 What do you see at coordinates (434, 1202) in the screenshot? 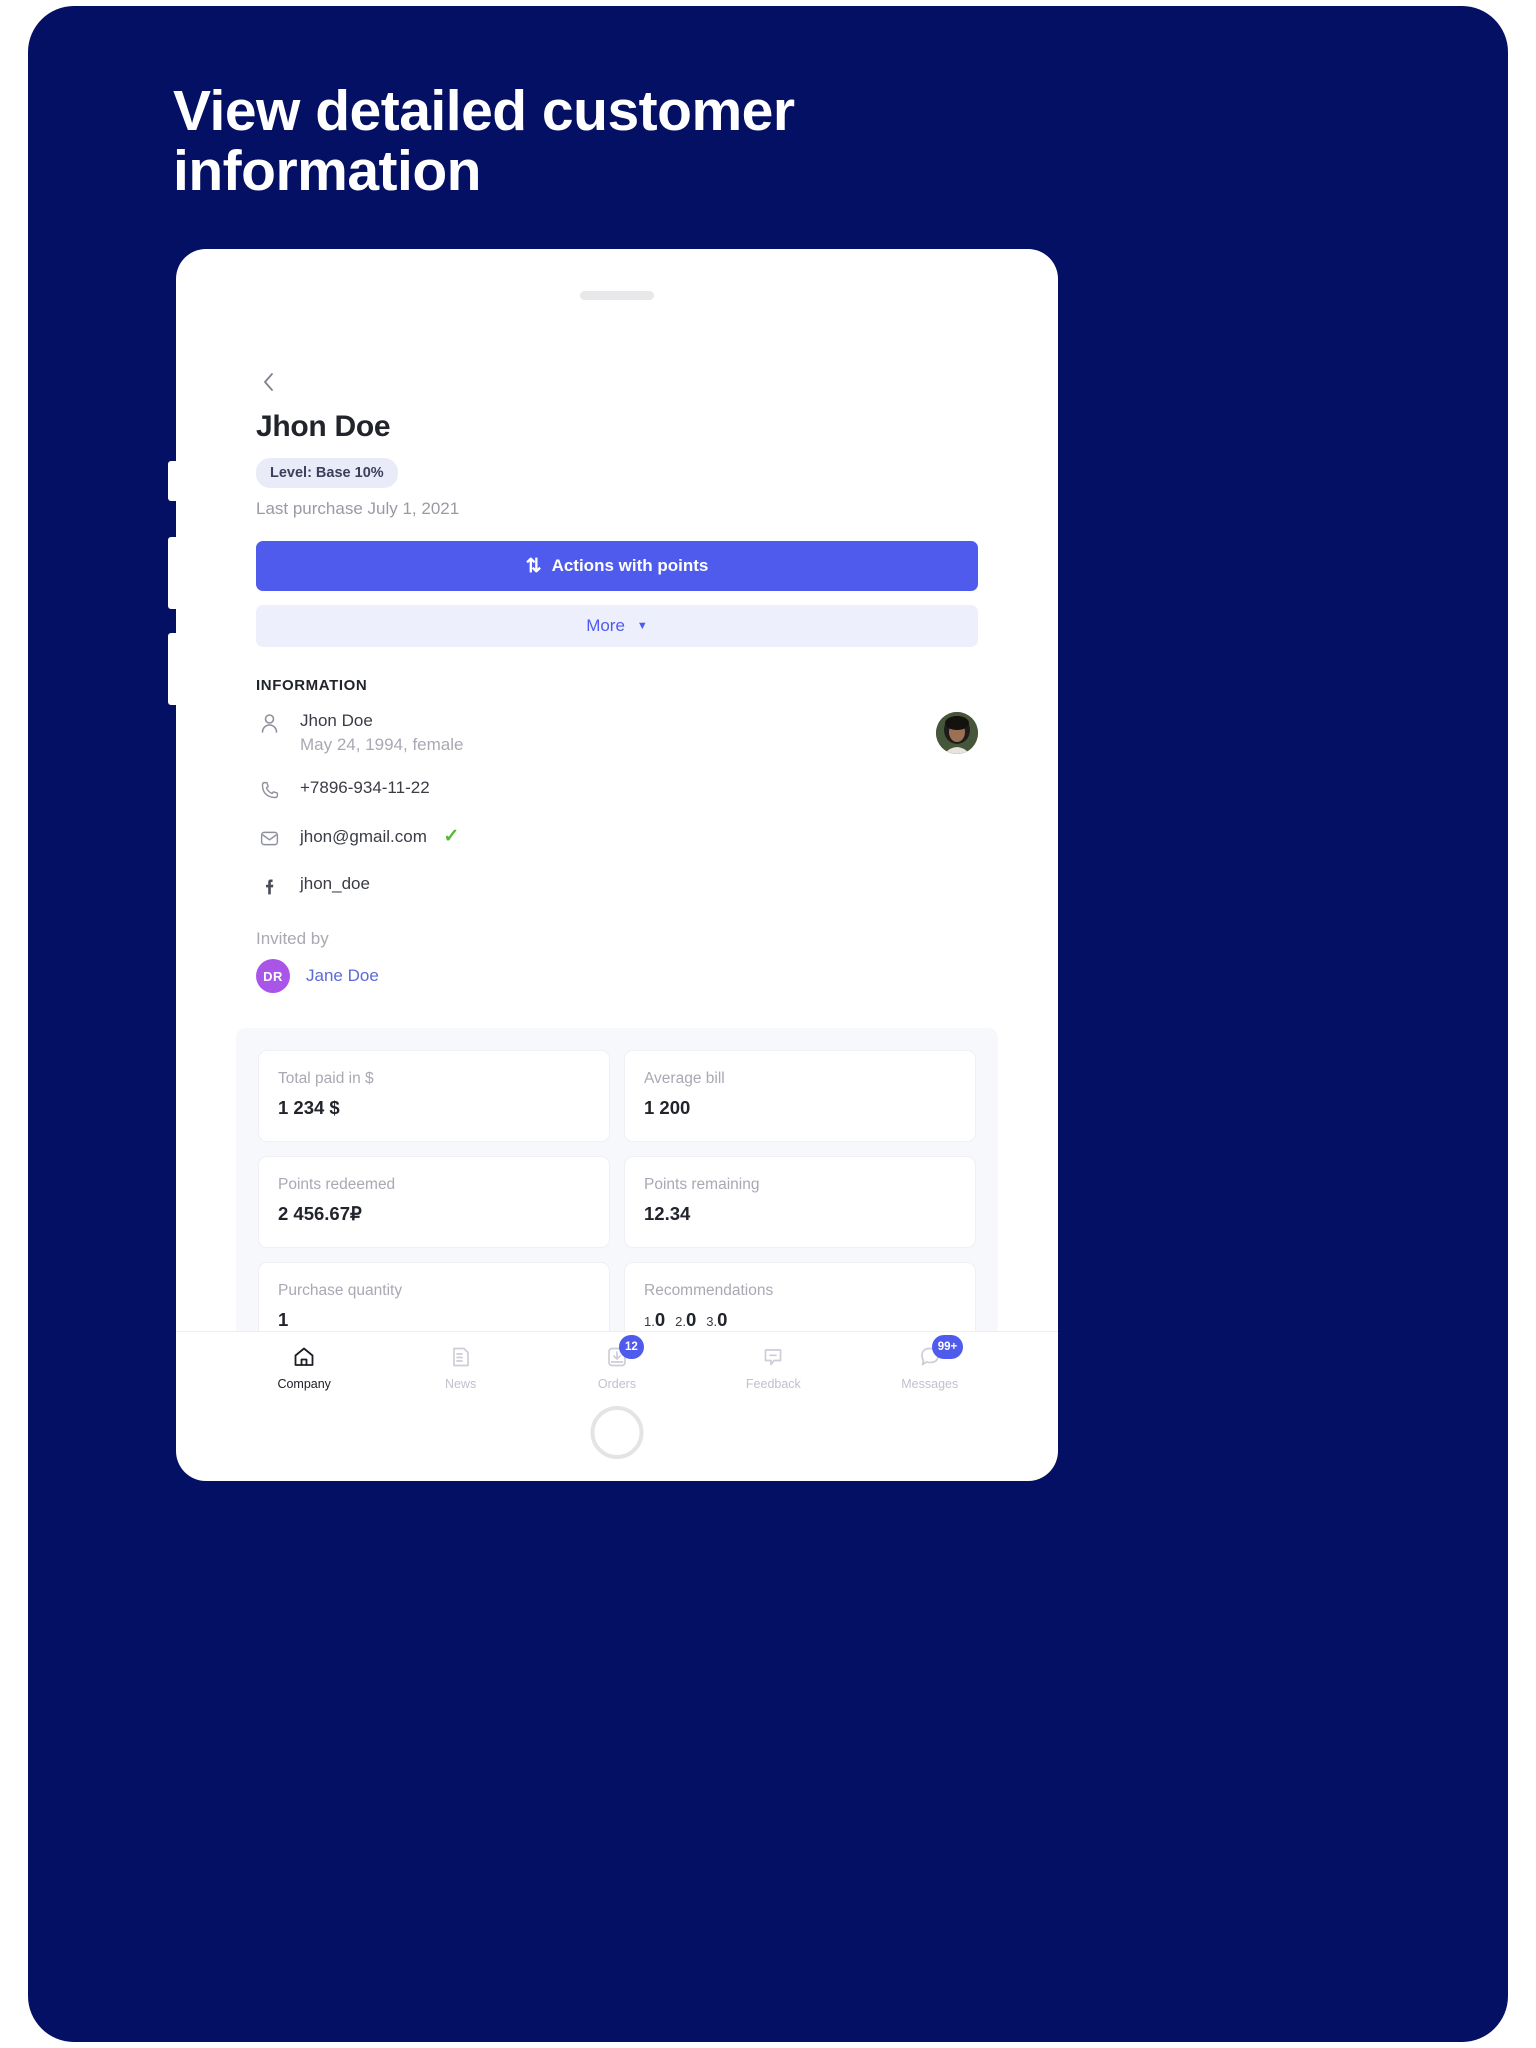
I see `stat-card-points-redeemed: Points redeemed 2 456.67₽` at bounding box center [434, 1202].